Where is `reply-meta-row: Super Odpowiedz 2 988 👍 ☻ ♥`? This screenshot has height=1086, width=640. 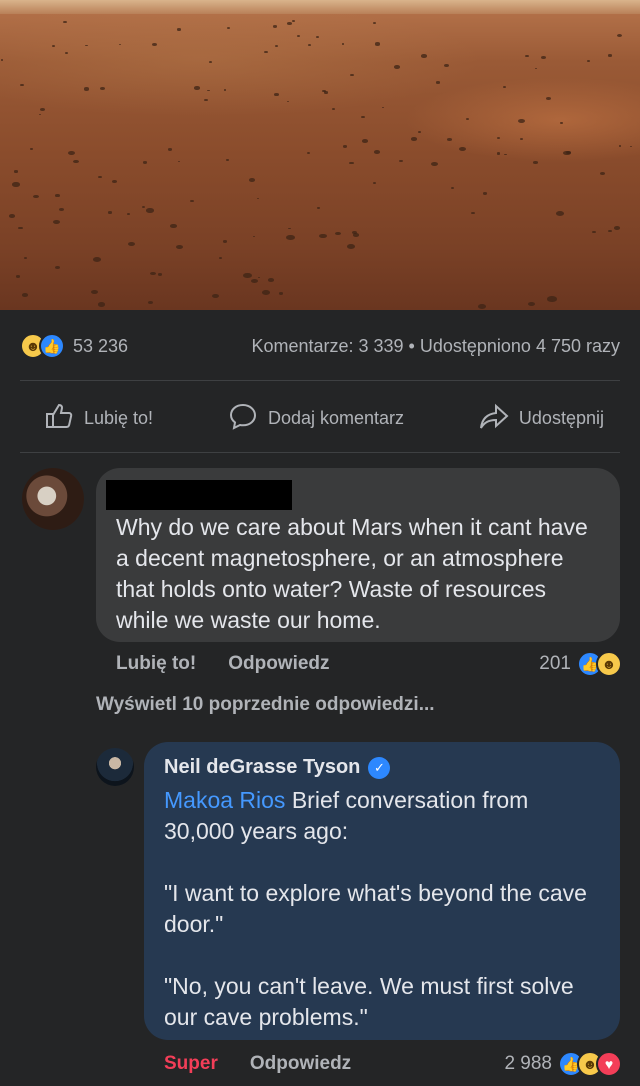
reply-meta-row: Super Odpowiedz 2 988 👍 ☻ ♥ is located at coordinates (393, 1064).